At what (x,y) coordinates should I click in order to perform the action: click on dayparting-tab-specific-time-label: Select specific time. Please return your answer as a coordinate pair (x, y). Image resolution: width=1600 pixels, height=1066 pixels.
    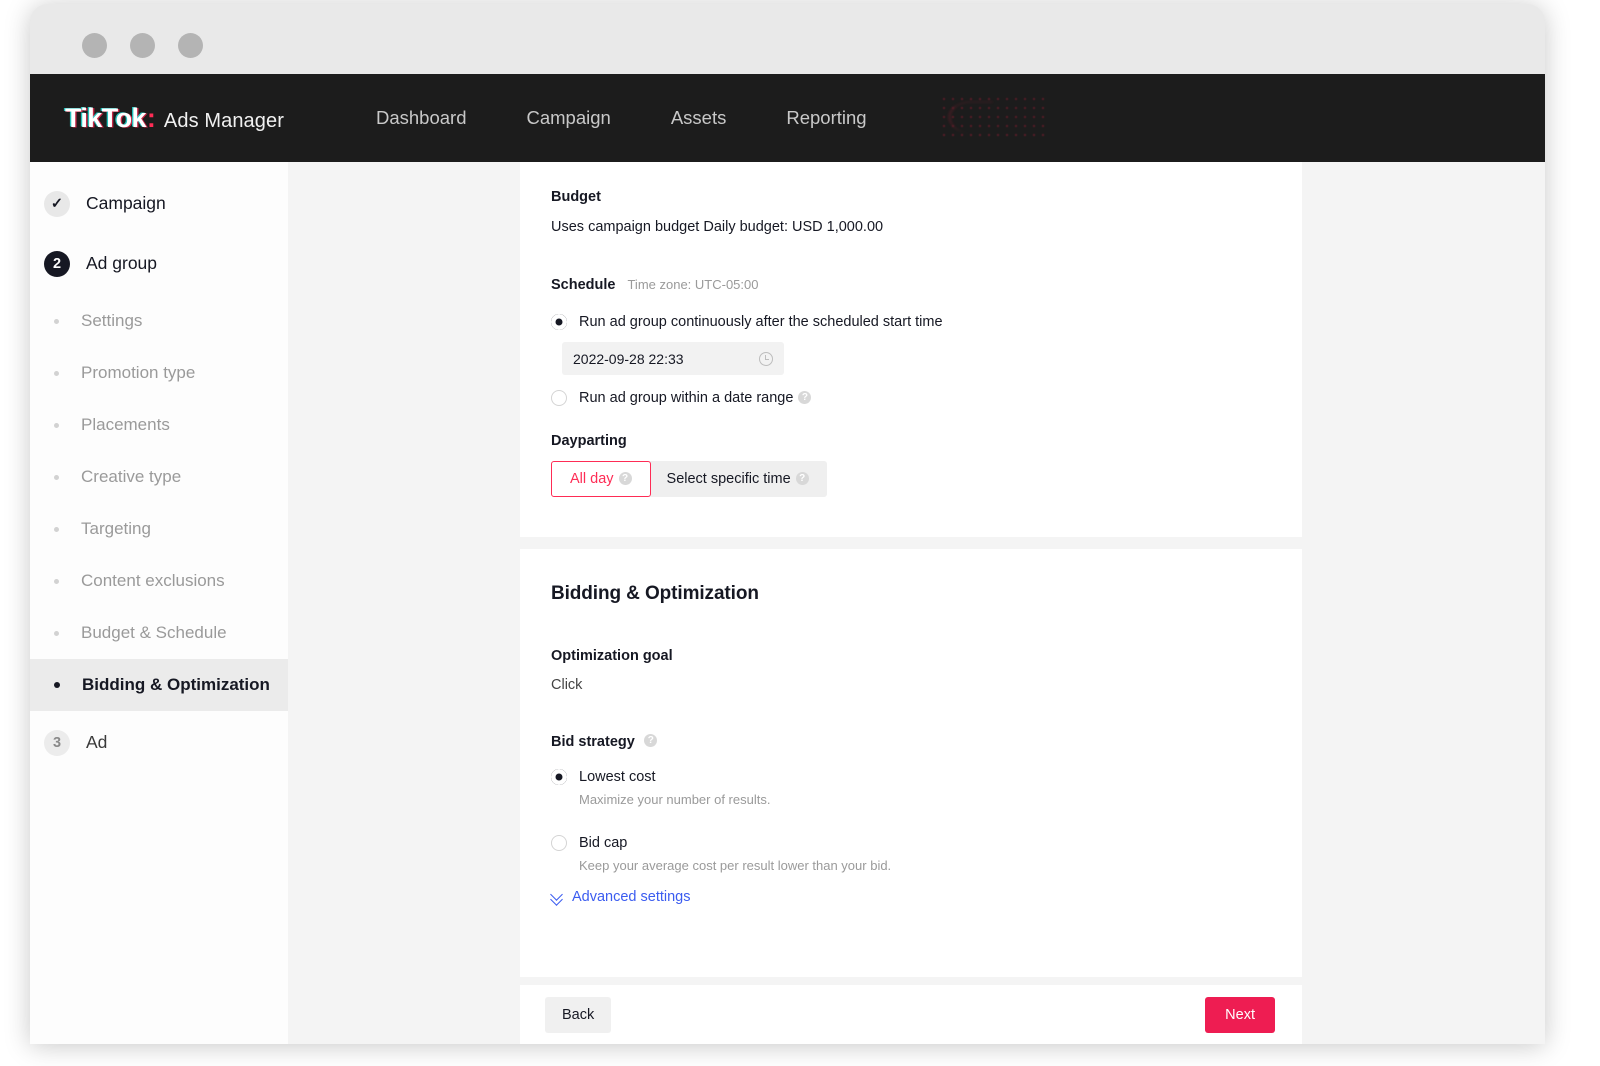
    Looking at the image, I should click on (728, 479).